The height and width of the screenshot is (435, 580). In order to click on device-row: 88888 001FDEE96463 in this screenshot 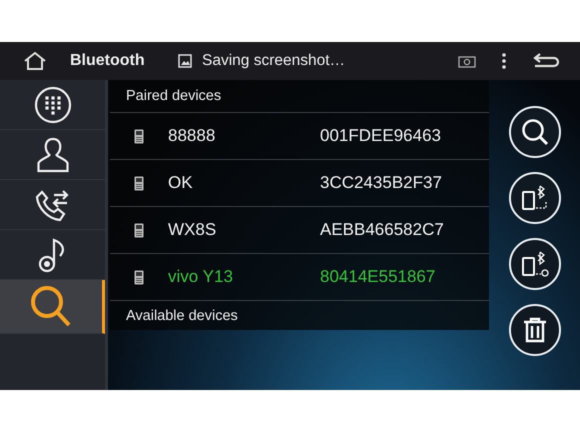, I will do `click(299, 135)`.